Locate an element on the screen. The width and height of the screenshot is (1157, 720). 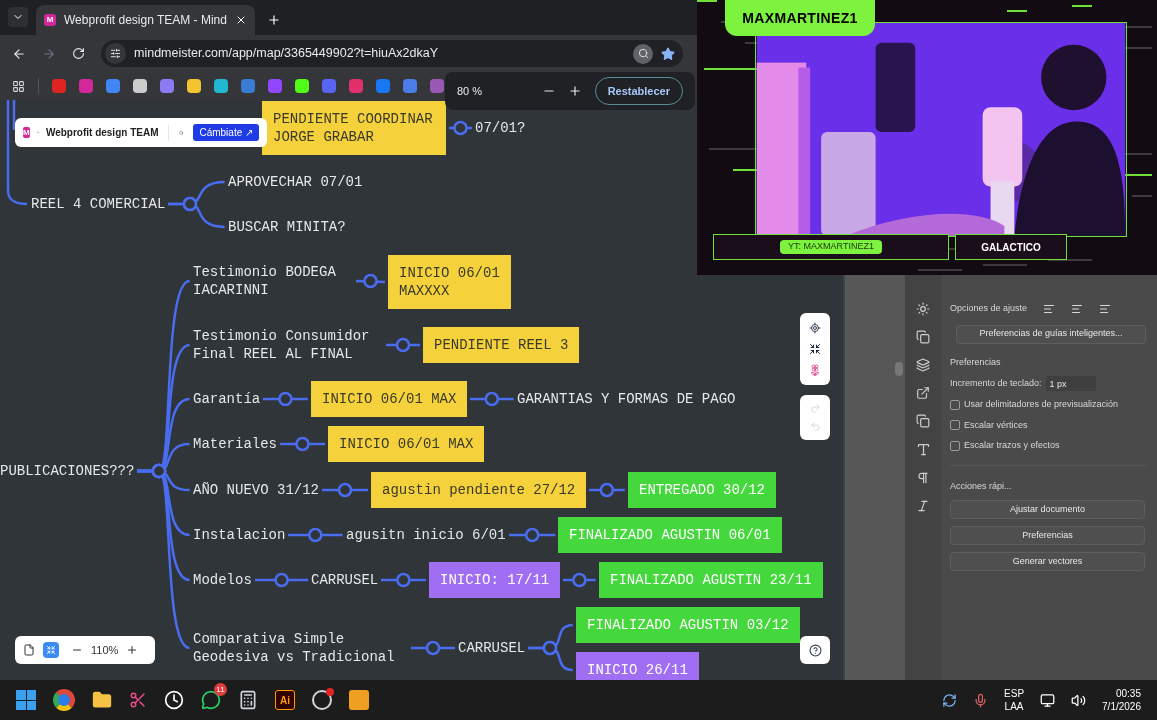
language-indicator: ESP LAA is located at coordinates (1014, 700).